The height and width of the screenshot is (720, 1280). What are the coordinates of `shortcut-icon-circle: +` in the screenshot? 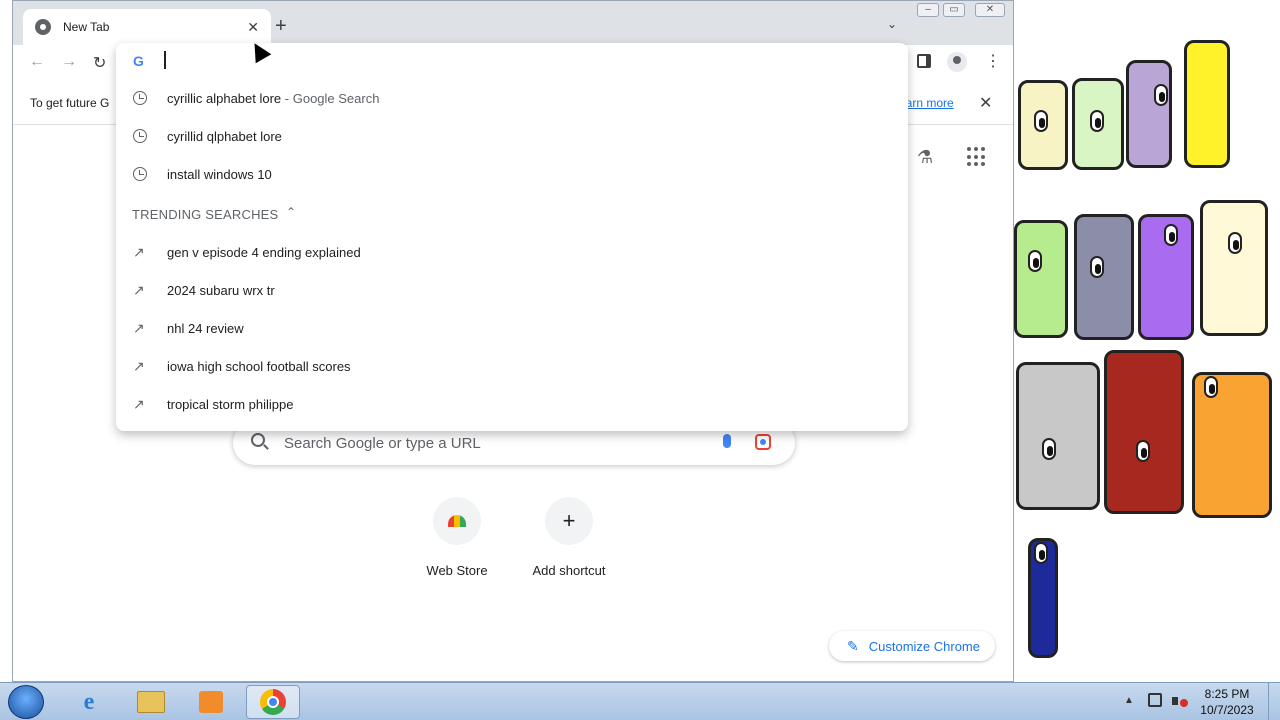 It's located at (569, 521).